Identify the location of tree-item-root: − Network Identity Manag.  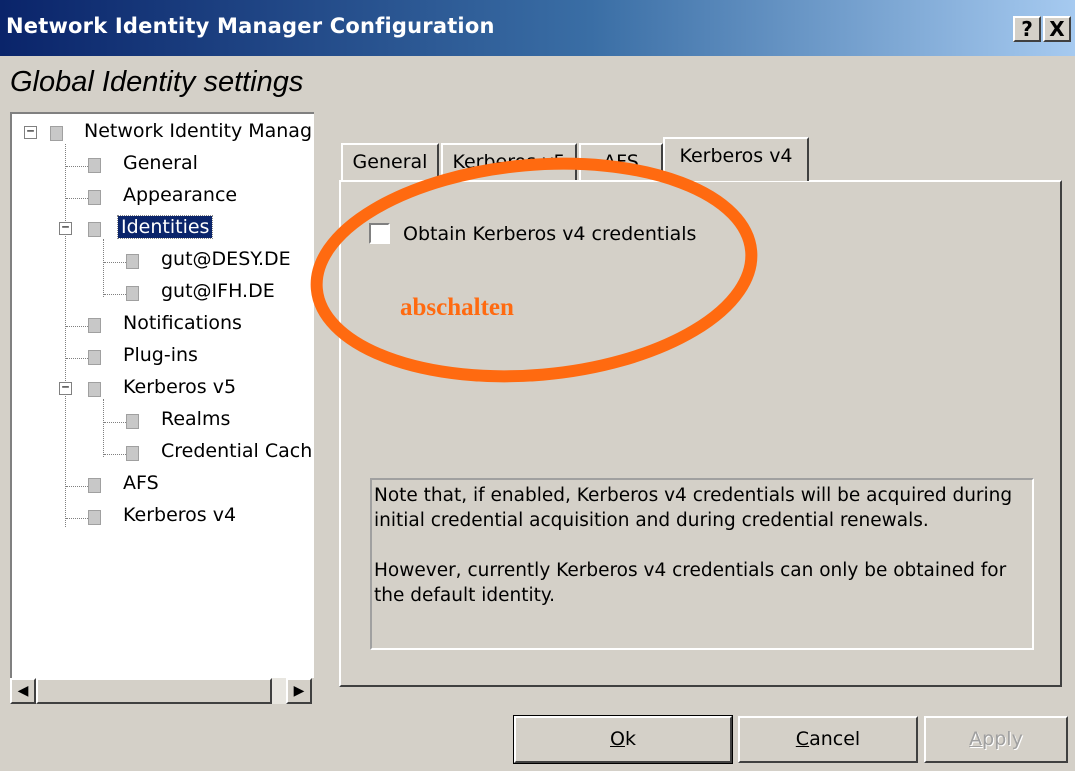
(162, 133).